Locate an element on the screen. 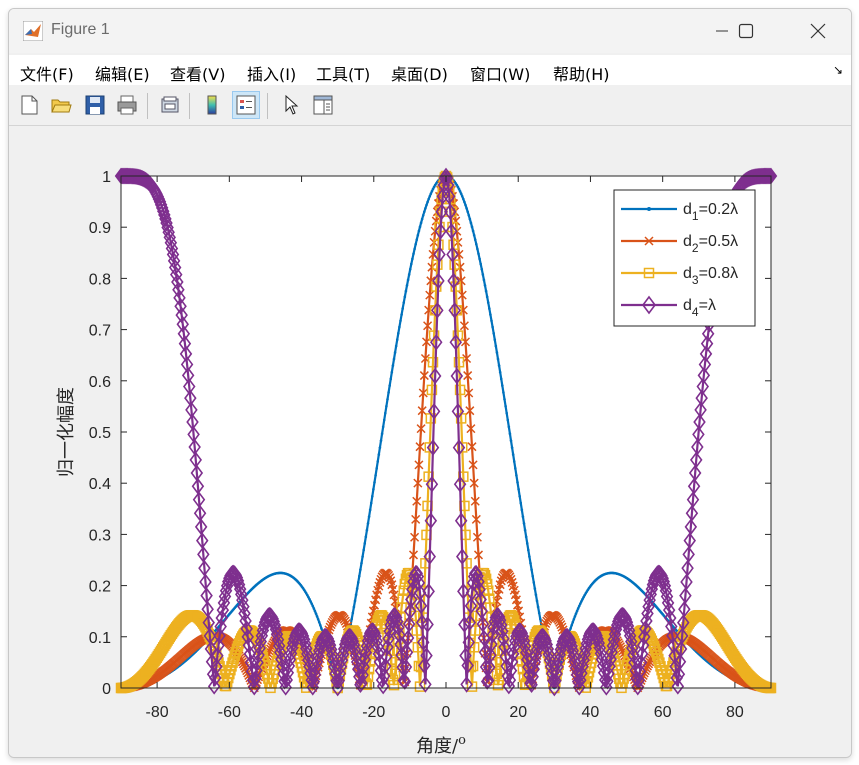  y-tick-label: 0 is located at coordinates (106, 689).